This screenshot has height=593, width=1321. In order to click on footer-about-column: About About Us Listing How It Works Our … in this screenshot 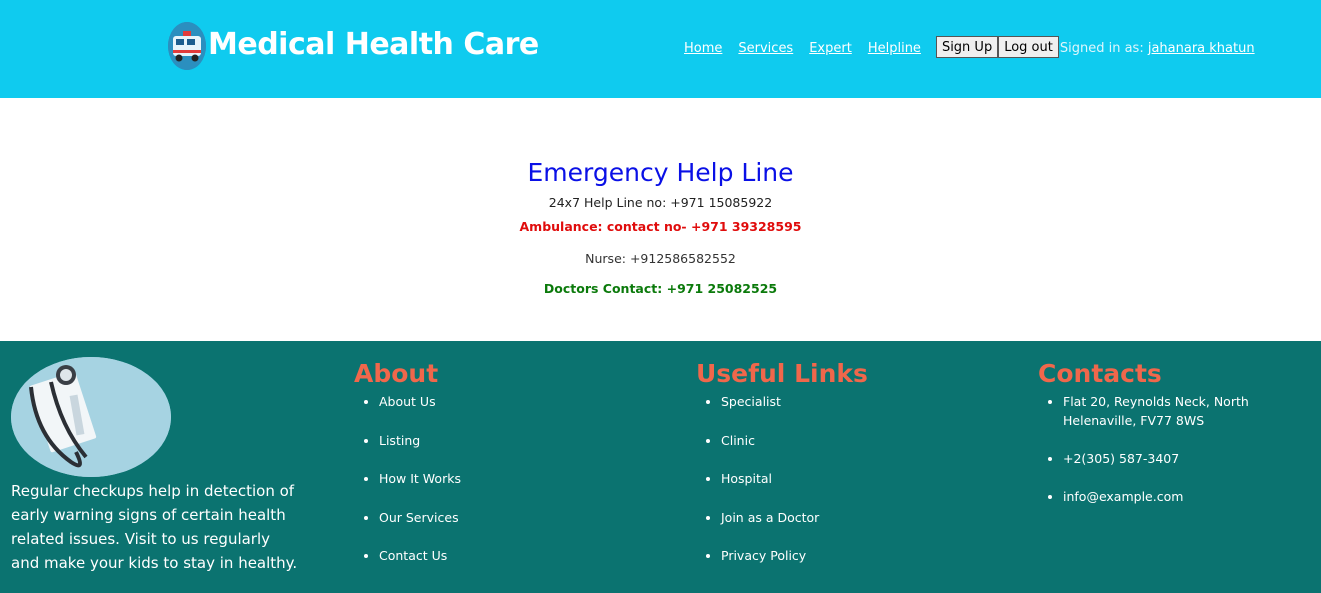, I will do `click(407, 472)`.